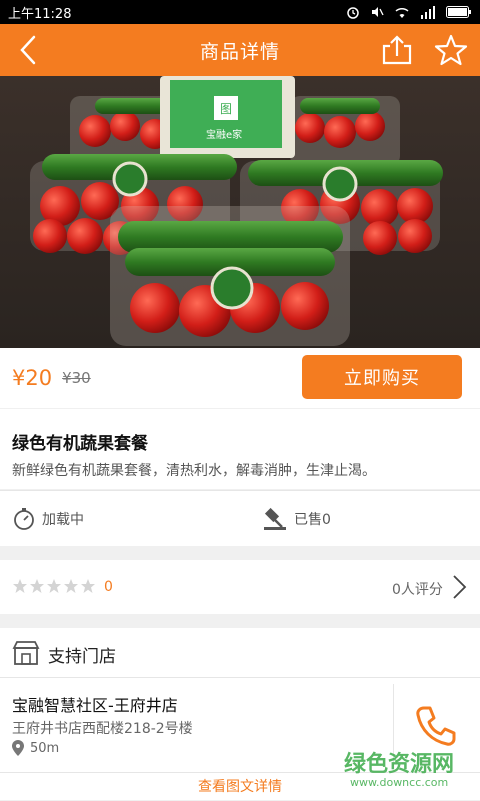 Image resolution: width=480 pixels, height=801 pixels. What do you see at coordinates (428, 12) in the screenshot?
I see `signal-icon` at bounding box center [428, 12].